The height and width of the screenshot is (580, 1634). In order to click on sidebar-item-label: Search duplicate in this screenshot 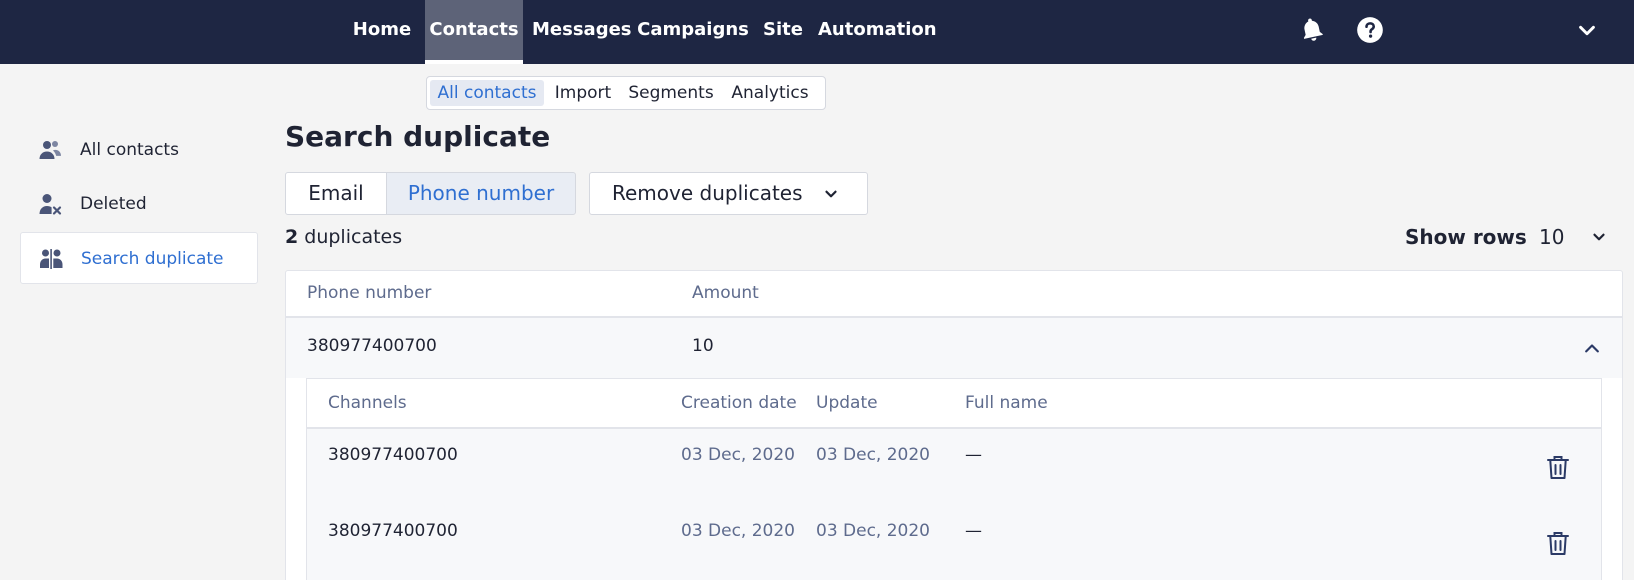, I will do `click(152, 259)`.